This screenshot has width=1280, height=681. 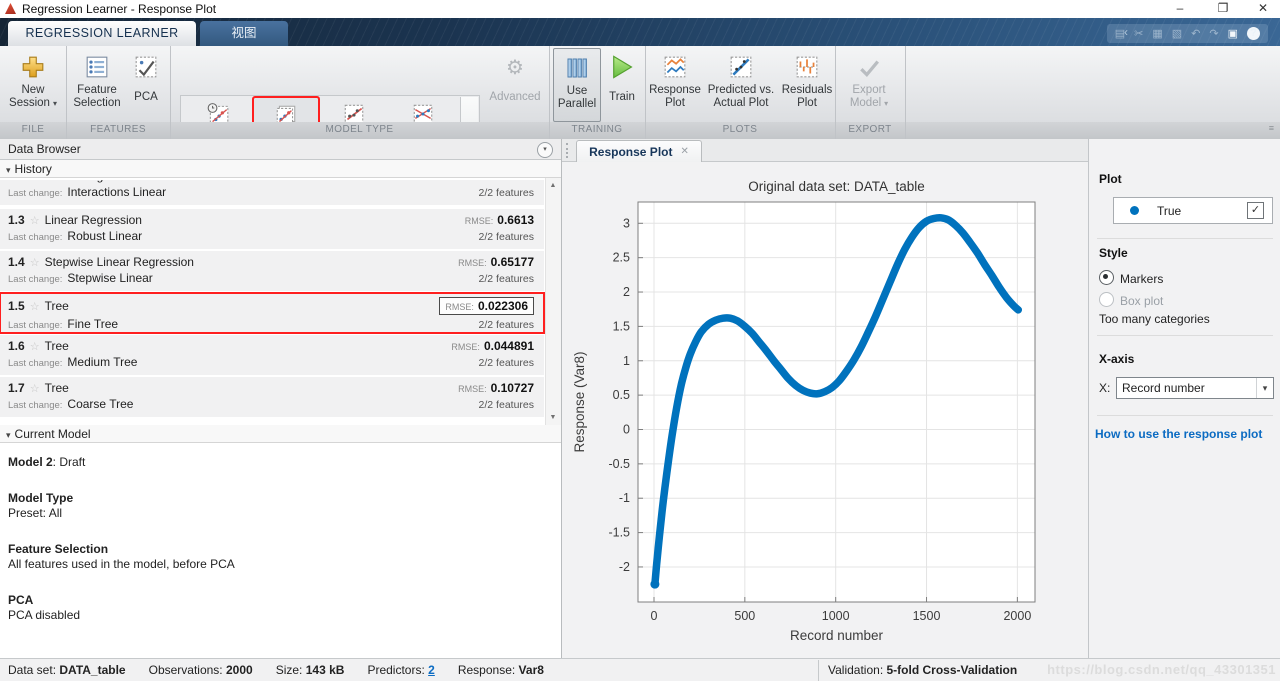 What do you see at coordinates (244, 33) in the screenshot?
I see `tab-view: 视图` at bounding box center [244, 33].